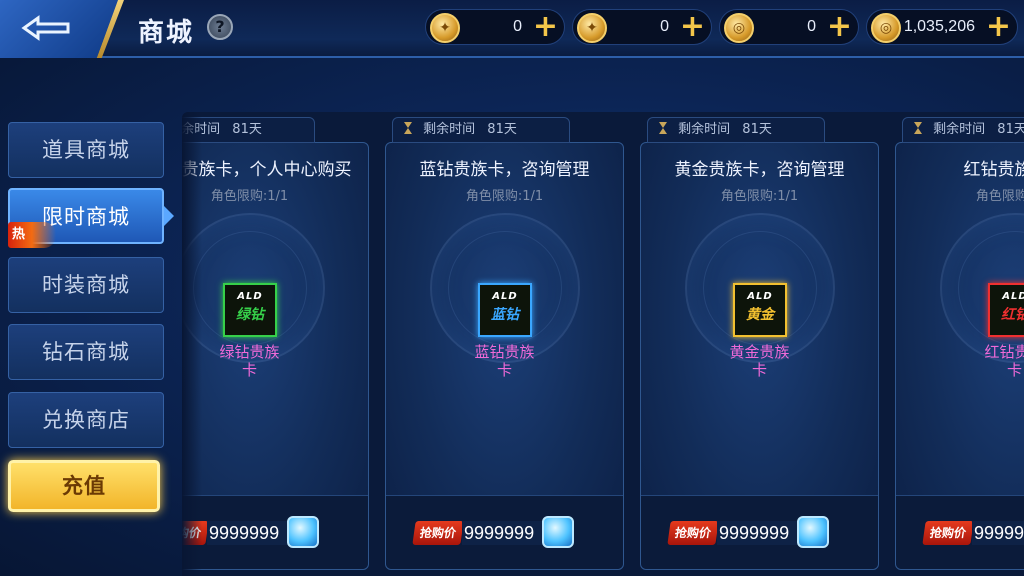 Image resolution: width=1024 pixels, height=576 pixels. What do you see at coordinates (32, 235) in the screenshot?
I see `hot-badge: 热` at bounding box center [32, 235].